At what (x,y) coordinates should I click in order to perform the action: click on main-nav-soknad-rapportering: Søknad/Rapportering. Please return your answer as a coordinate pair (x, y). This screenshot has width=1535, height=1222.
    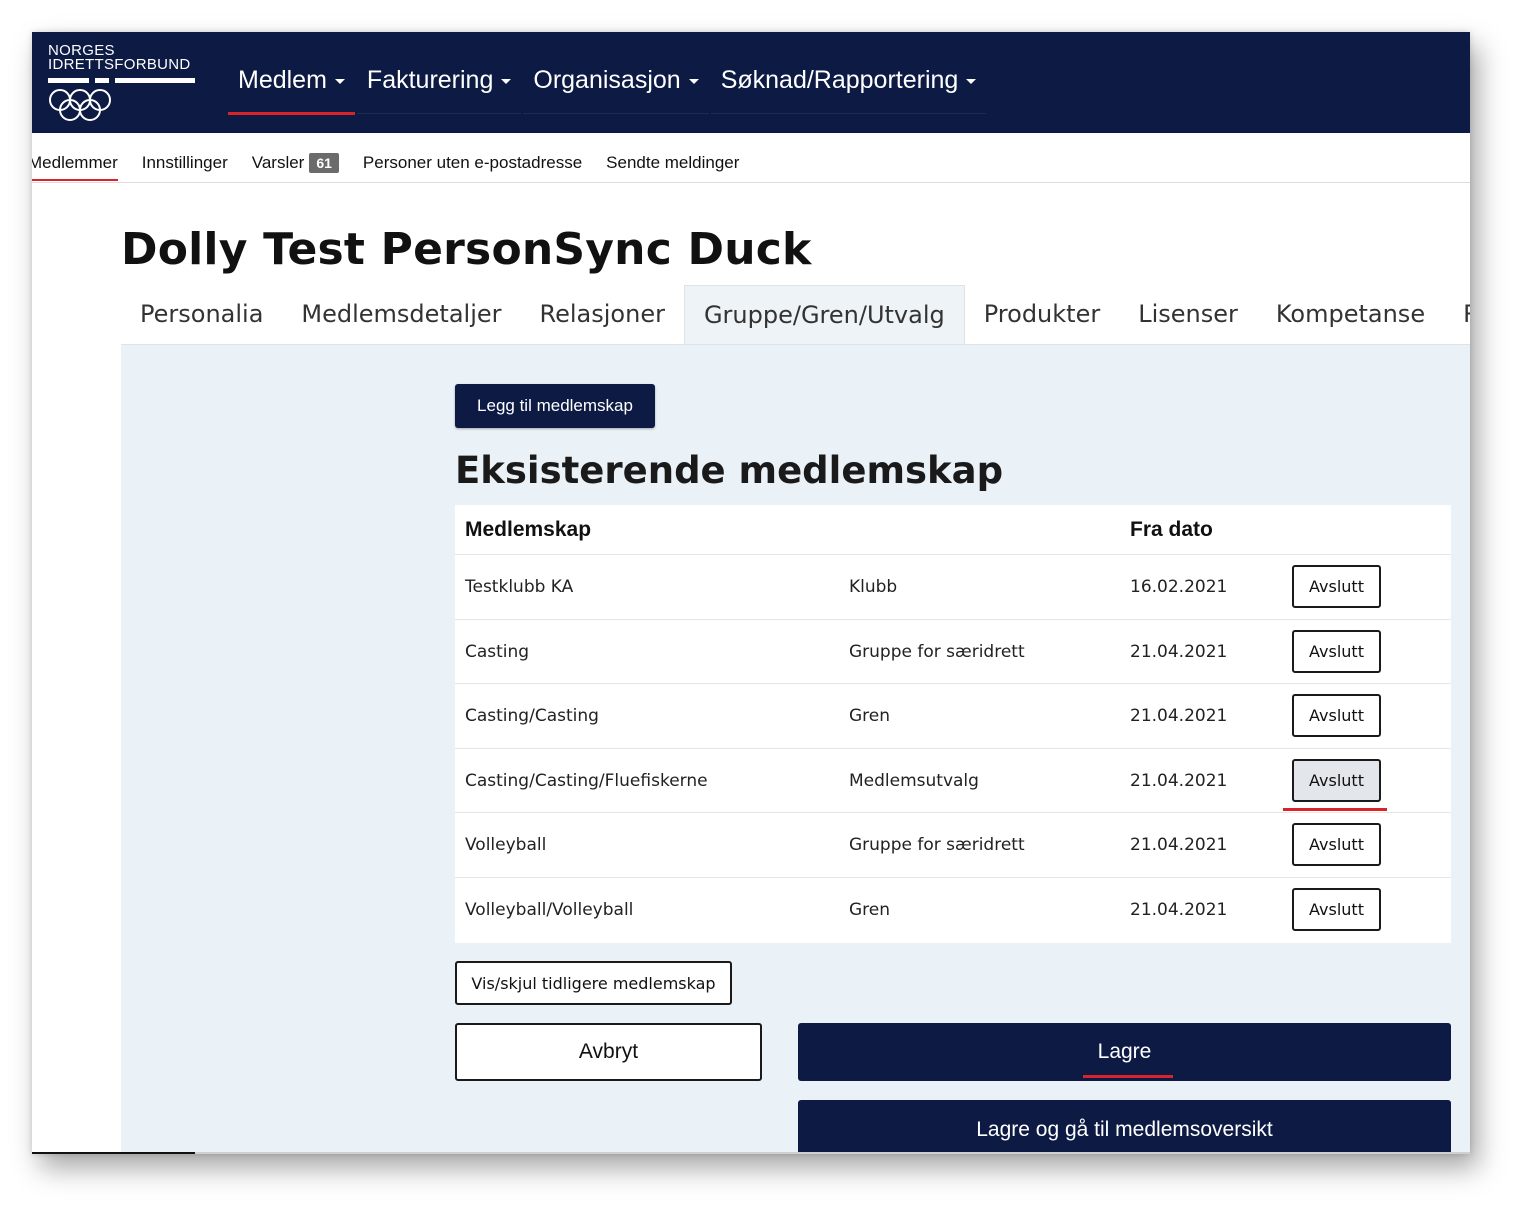
    Looking at the image, I should click on (848, 86).